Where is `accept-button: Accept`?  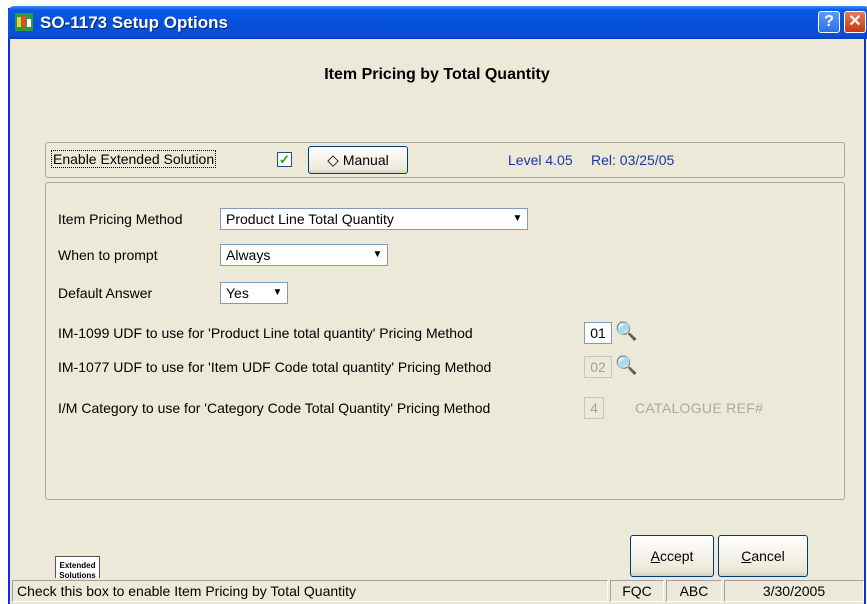 accept-button: Accept is located at coordinates (672, 556).